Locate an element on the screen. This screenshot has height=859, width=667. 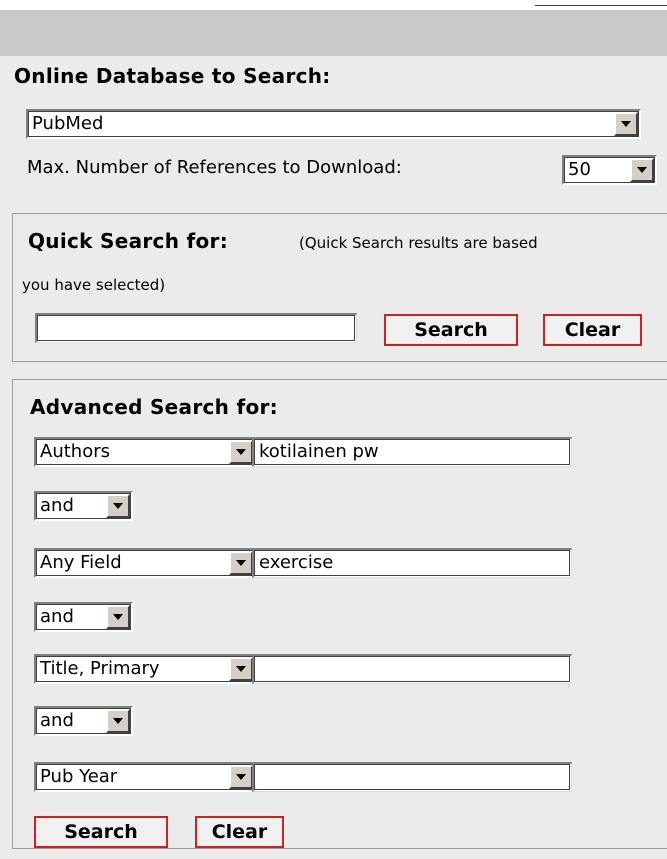
advanced-field-select-1: Authors is located at coordinates (145, 452).